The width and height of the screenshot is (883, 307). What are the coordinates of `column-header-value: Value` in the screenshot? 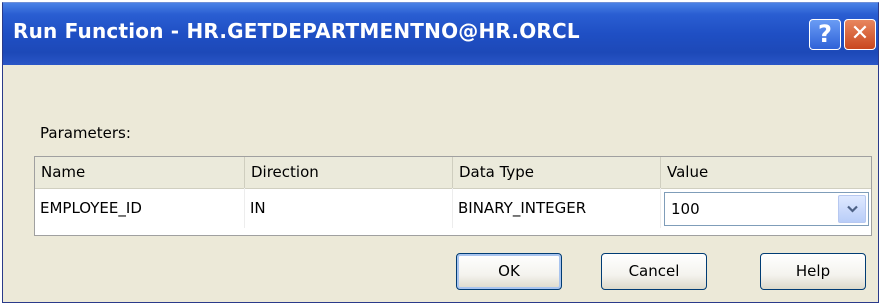 It's located at (766, 172).